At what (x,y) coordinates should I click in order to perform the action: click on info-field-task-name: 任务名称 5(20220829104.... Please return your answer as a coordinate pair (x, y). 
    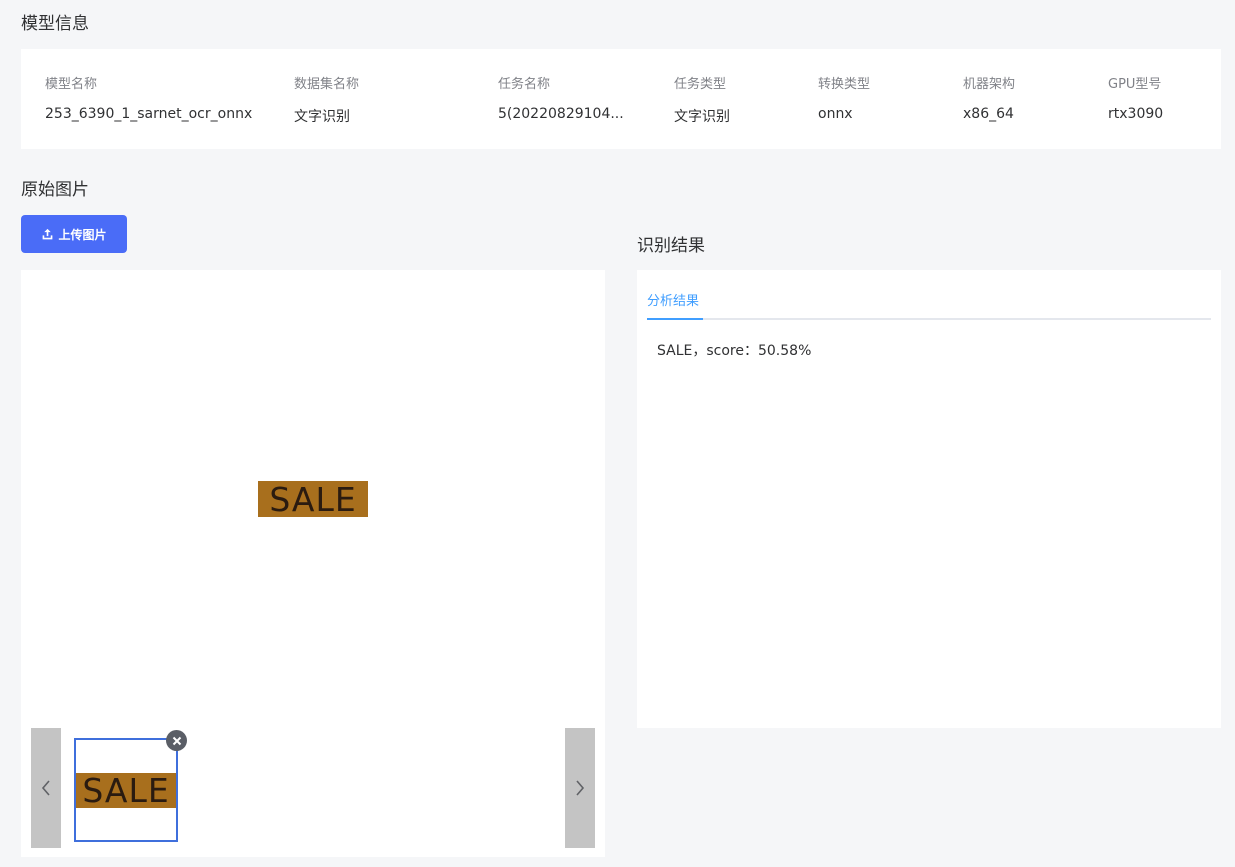
    Looking at the image, I should click on (573, 97).